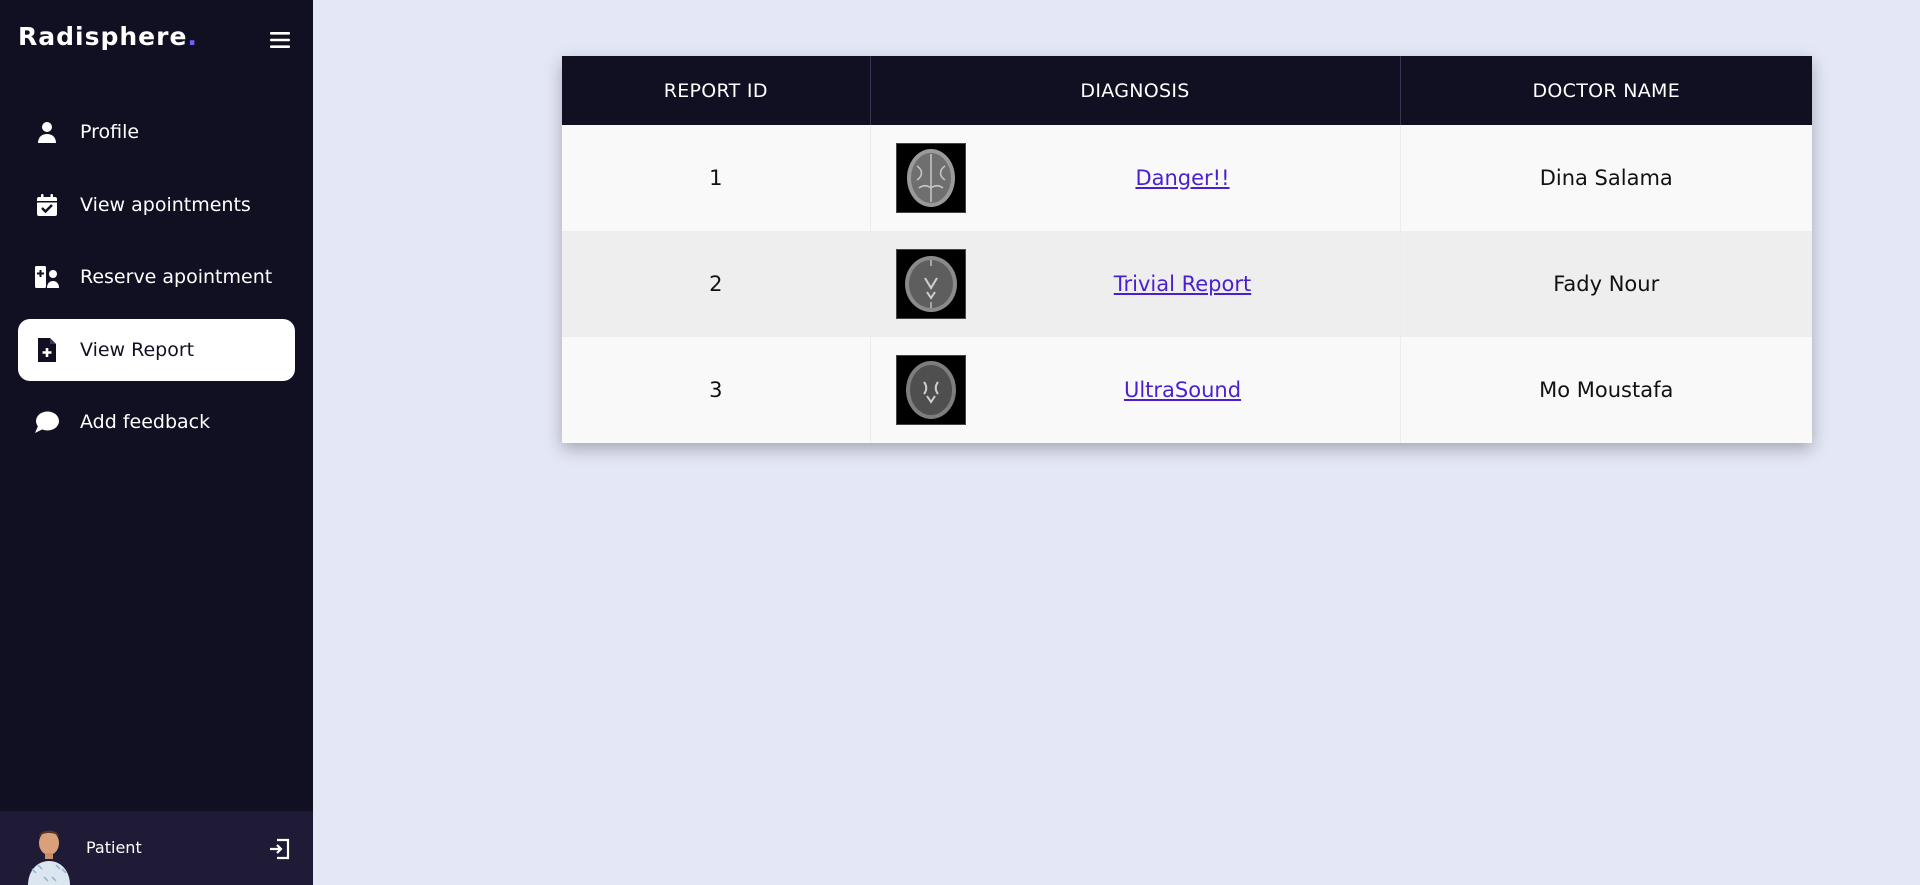 Image resolution: width=1920 pixels, height=885 pixels. What do you see at coordinates (716, 390) in the screenshot?
I see `report-id-cell: 3` at bounding box center [716, 390].